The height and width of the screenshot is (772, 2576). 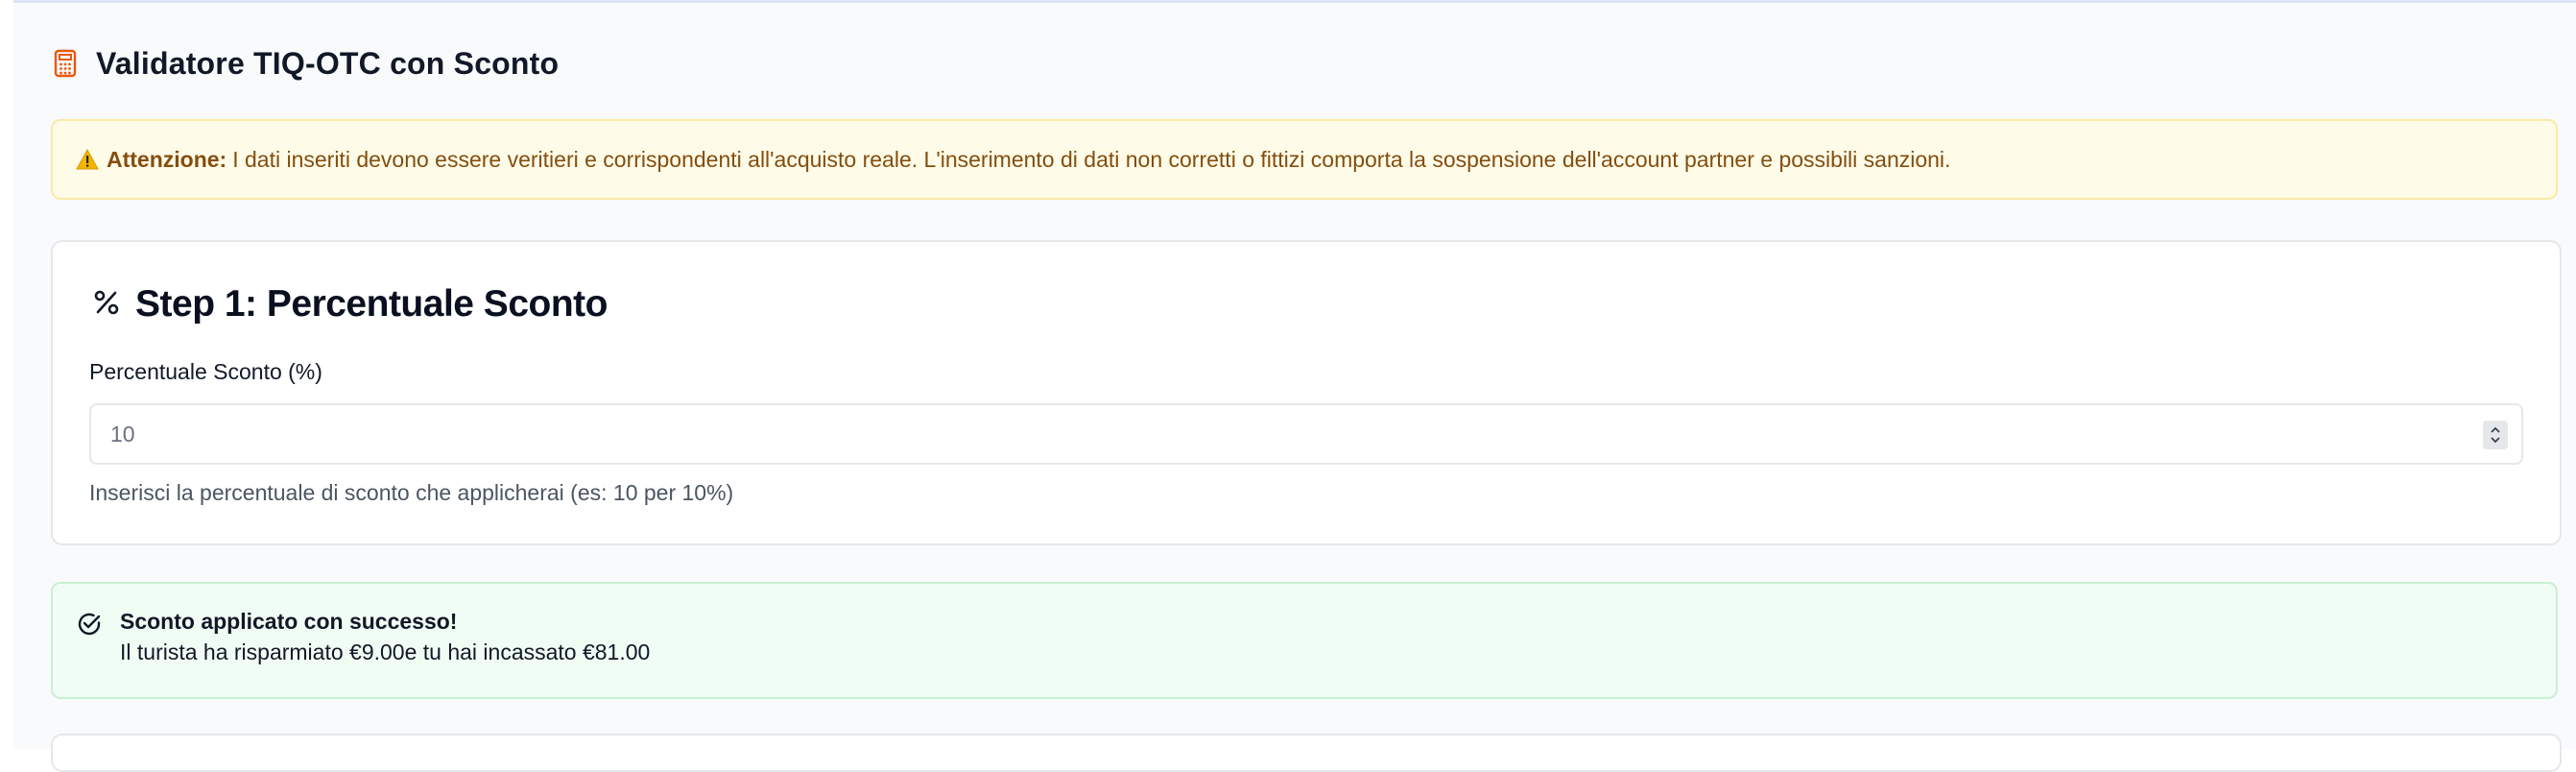 What do you see at coordinates (87, 159) in the screenshot?
I see `warning-icon` at bounding box center [87, 159].